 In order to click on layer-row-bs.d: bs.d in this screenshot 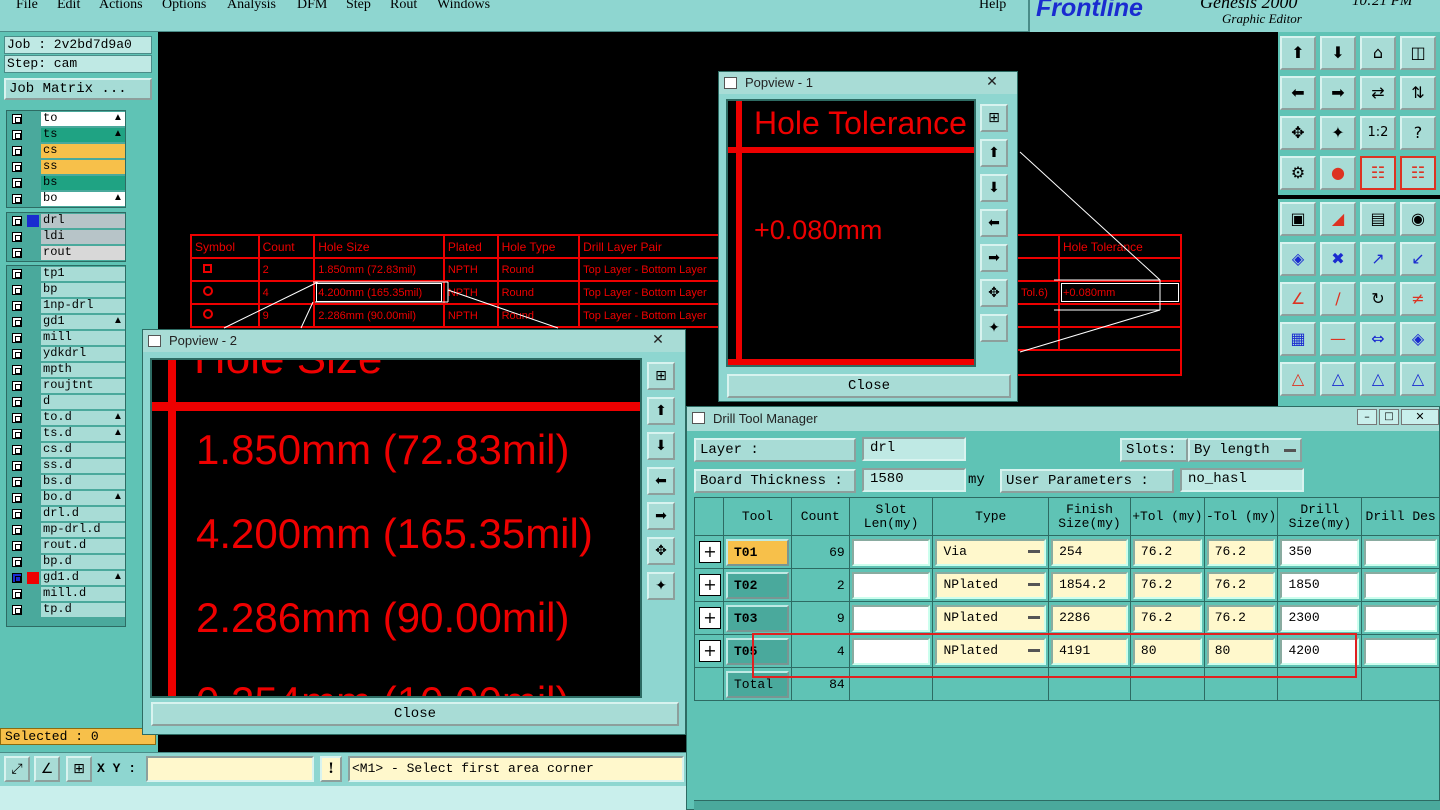, I will do `click(66, 482)`.